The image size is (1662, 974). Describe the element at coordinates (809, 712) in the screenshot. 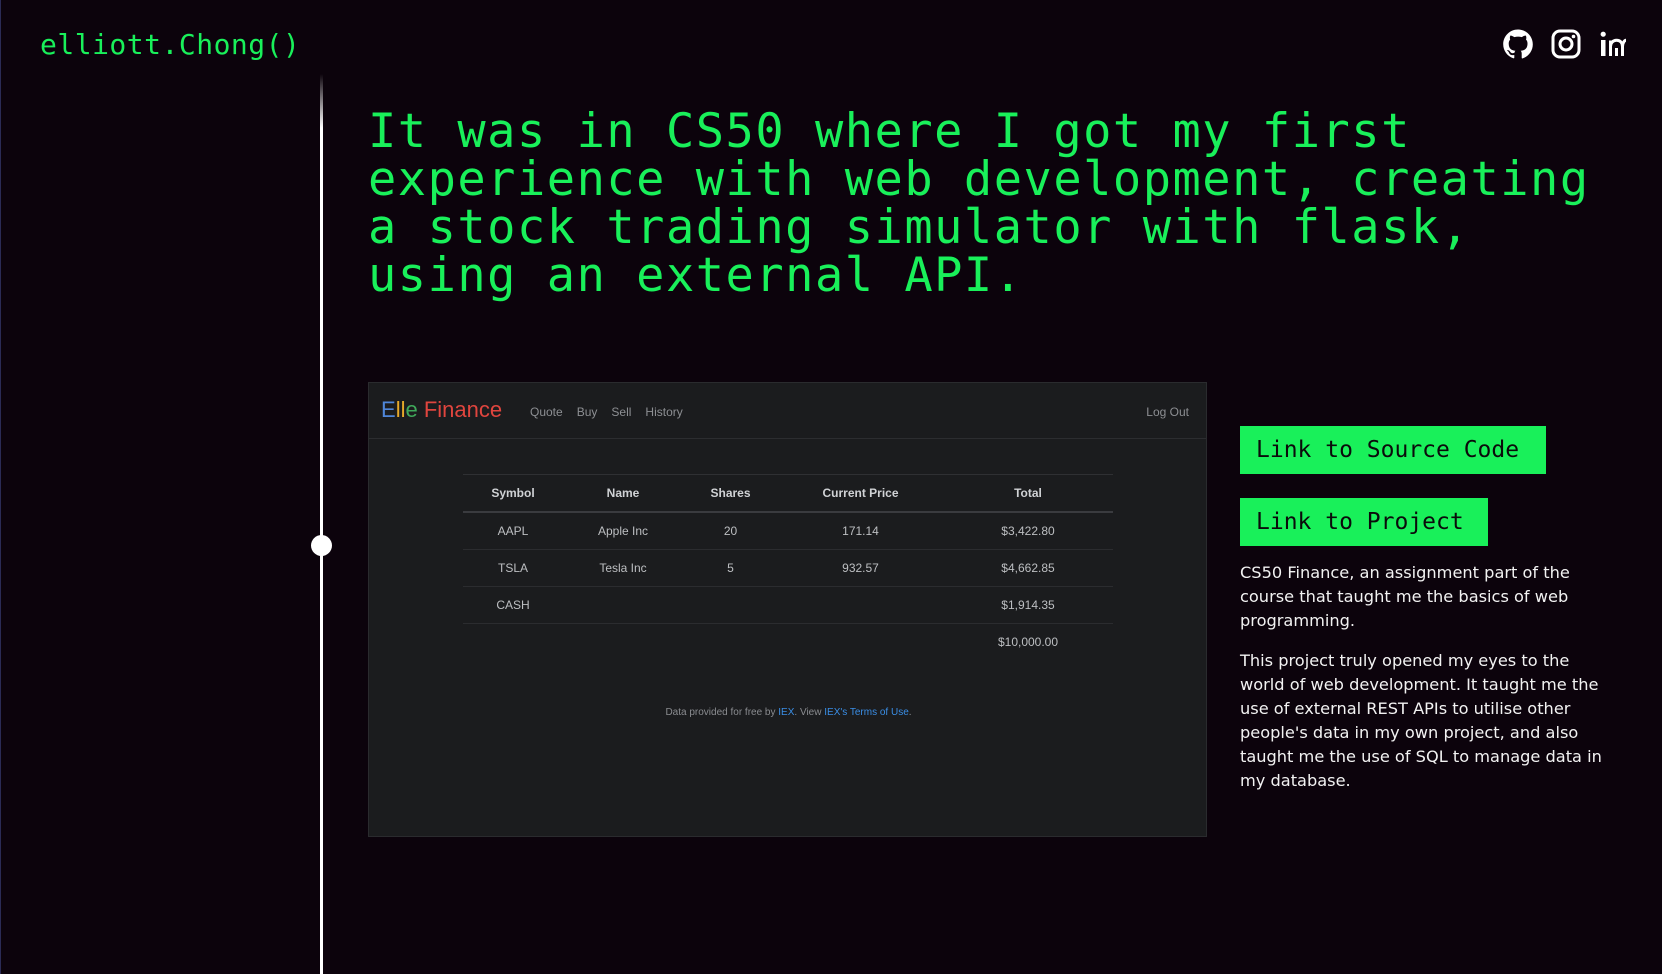

I see `attribution-middle: . View` at that location.